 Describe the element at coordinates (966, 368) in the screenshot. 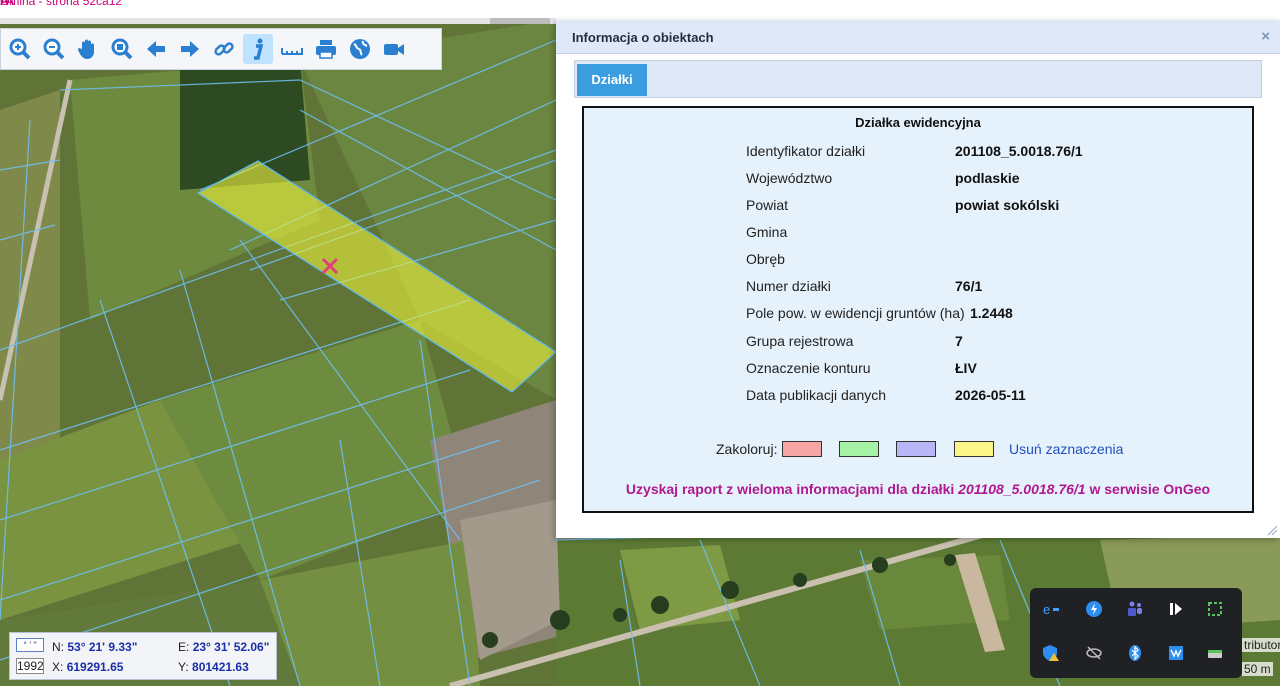

I see `attr-value: ŁIV` at that location.